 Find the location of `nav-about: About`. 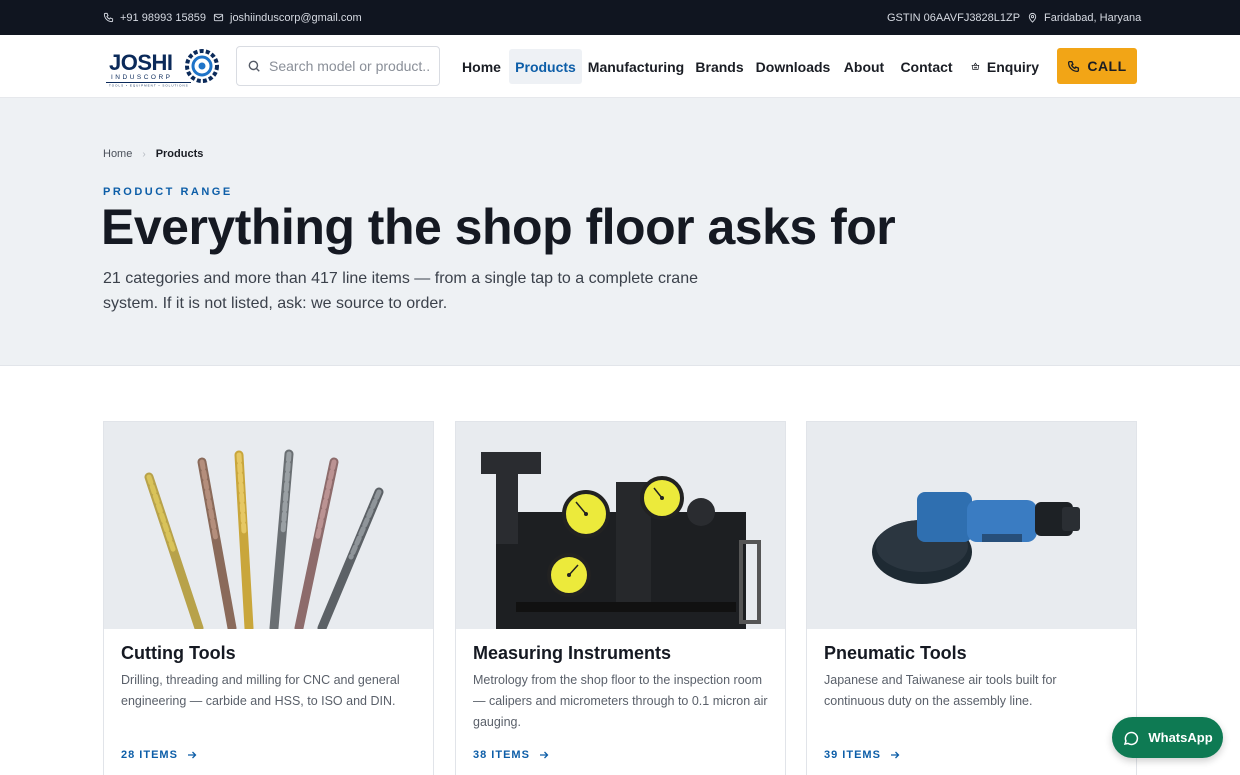

nav-about: About is located at coordinates (864, 66).